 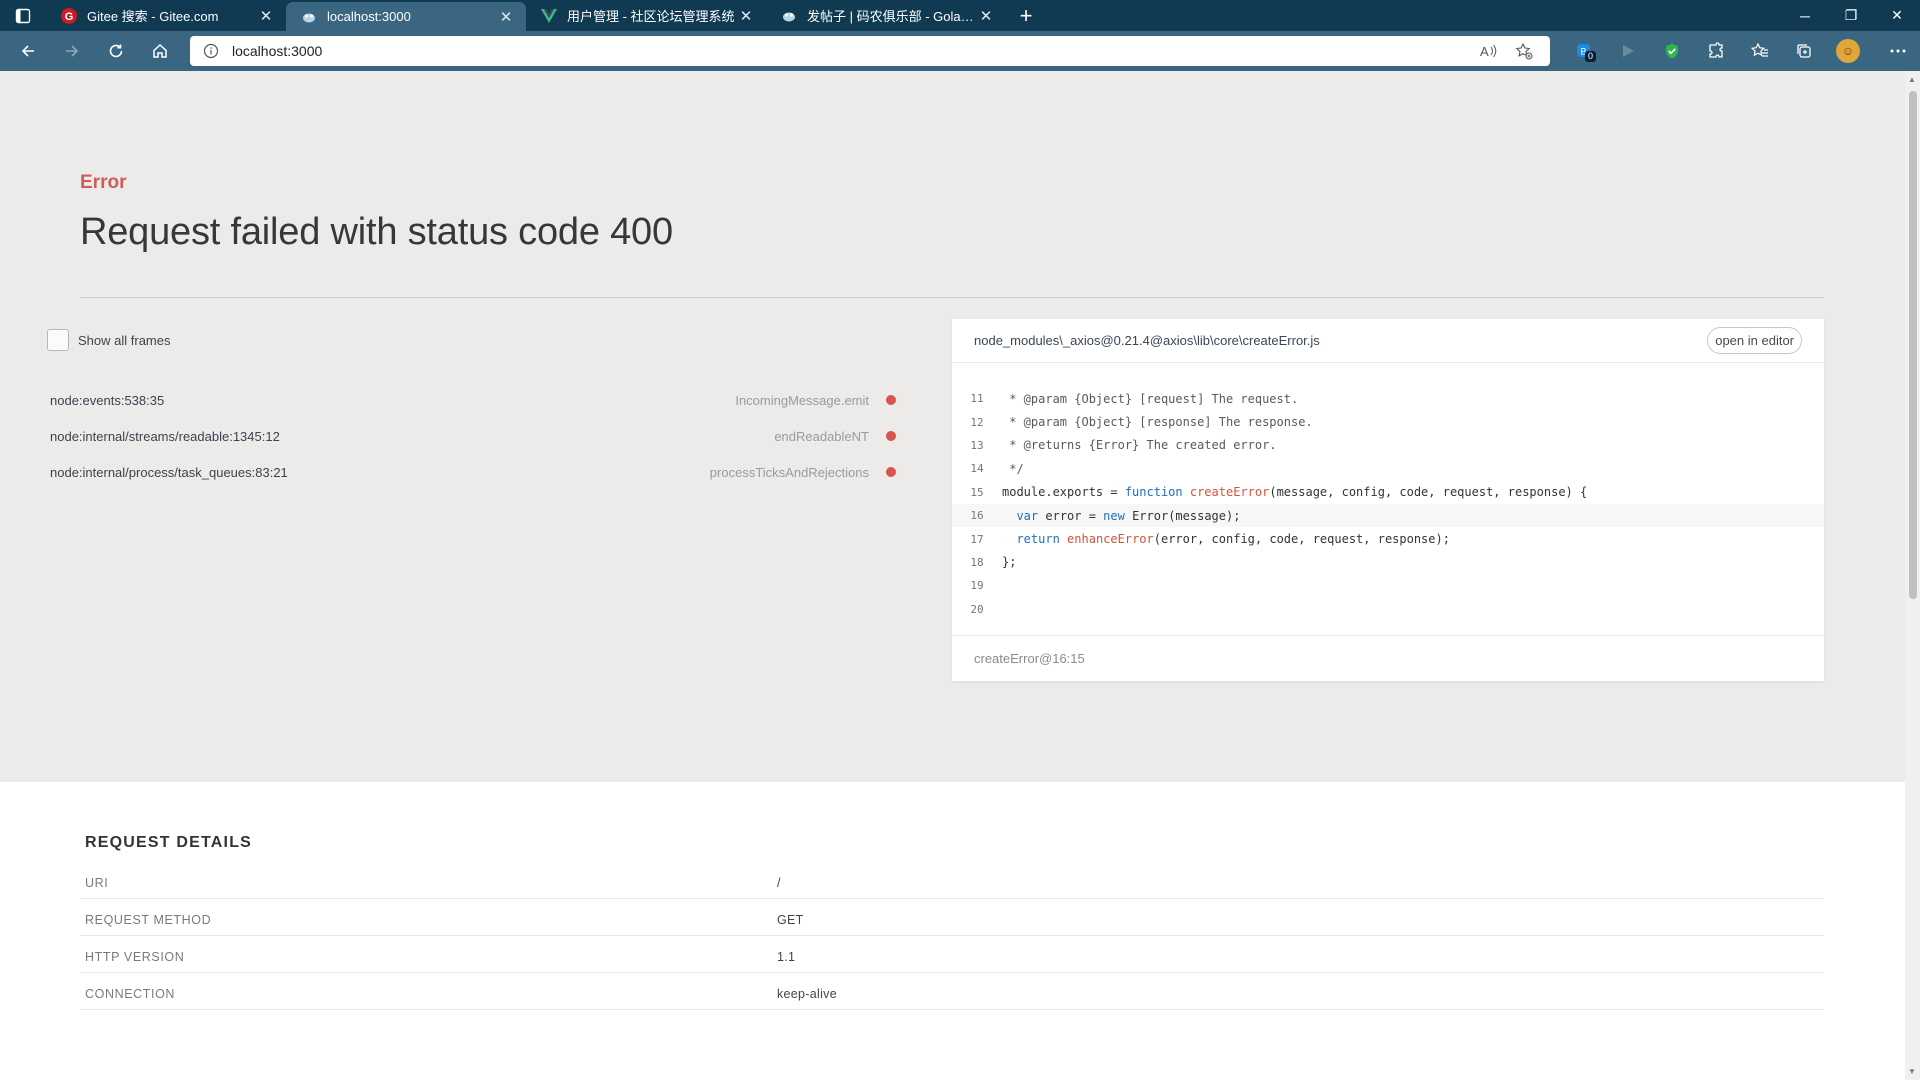 I want to click on restore-button: ❐, so click(x=1851, y=15).